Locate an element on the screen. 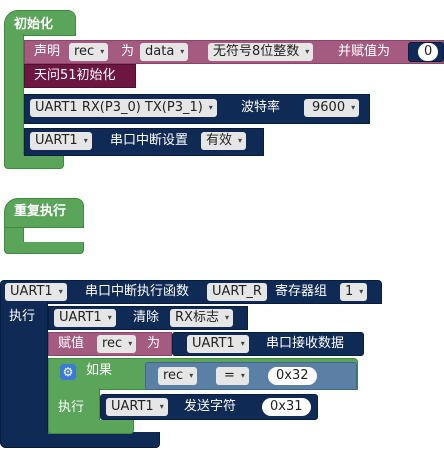 The image size is (444, 460). assign-as-label: 为 is located at coordinates (154, 343).